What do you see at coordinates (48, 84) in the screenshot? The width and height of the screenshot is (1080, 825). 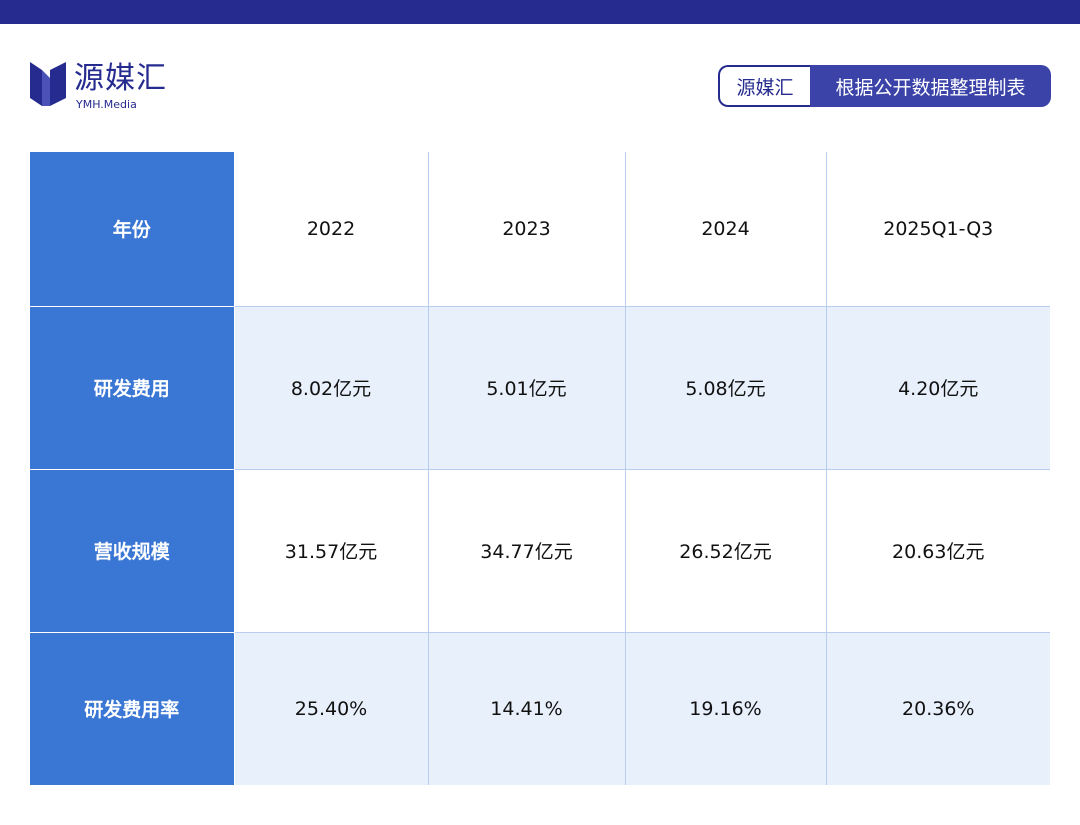 I see `brand-mark-icon` at bounding box center [48, 84].